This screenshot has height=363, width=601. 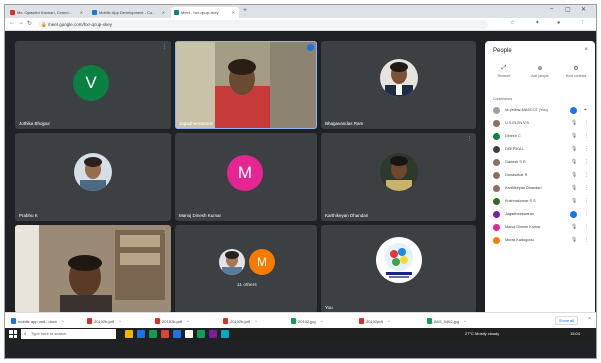 I want to click on extensions-icon: ✦, so click(x=537, y=23).